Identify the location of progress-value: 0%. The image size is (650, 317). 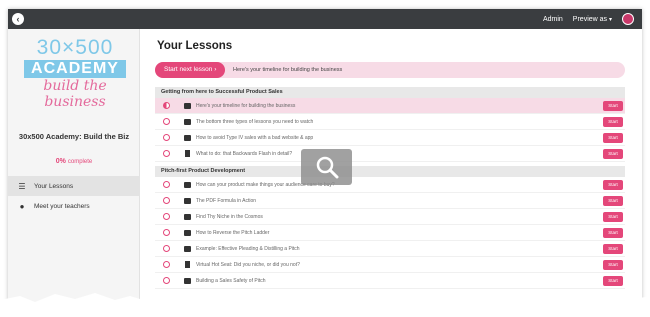
(60, 161).